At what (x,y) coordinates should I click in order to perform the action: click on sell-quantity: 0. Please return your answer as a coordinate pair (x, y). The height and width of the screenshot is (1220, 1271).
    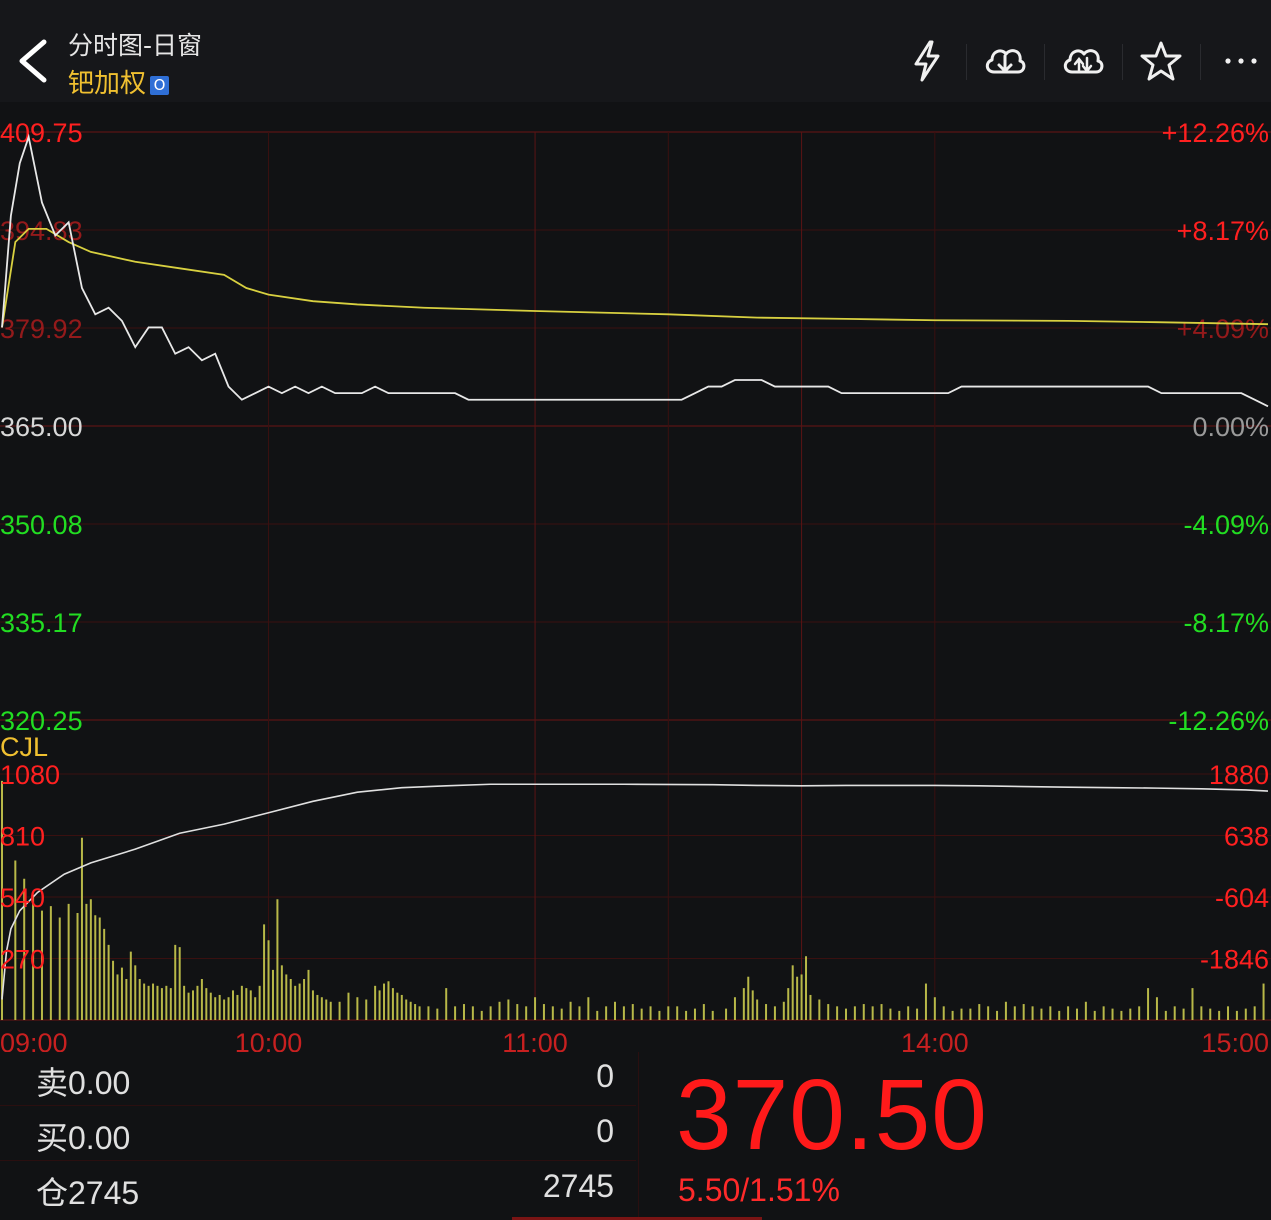
    Looking at the image, I should click on (605, 1076).